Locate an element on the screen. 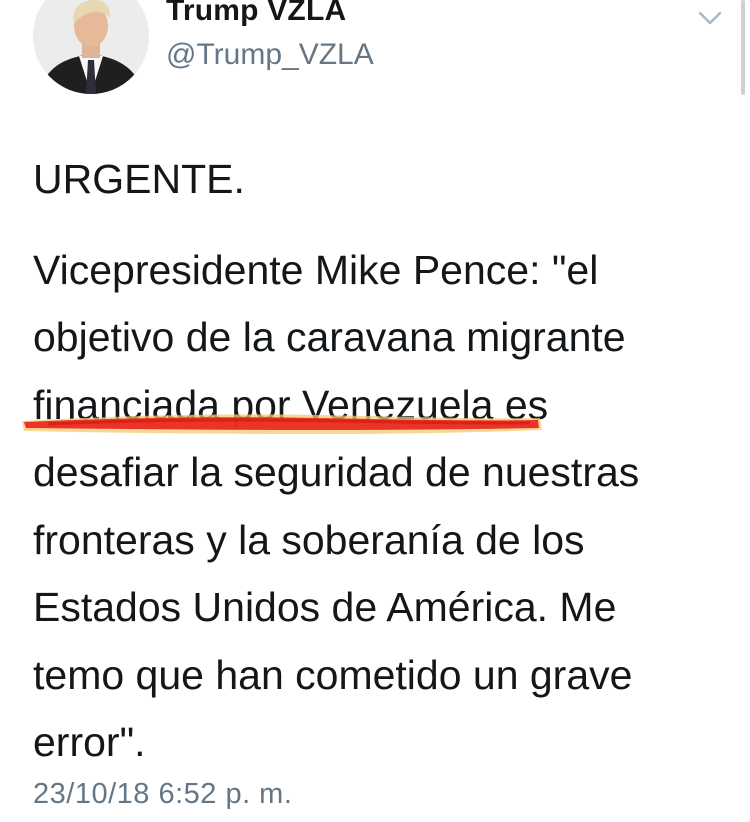  chevron-down-icon is located at coordinates (710, 18).